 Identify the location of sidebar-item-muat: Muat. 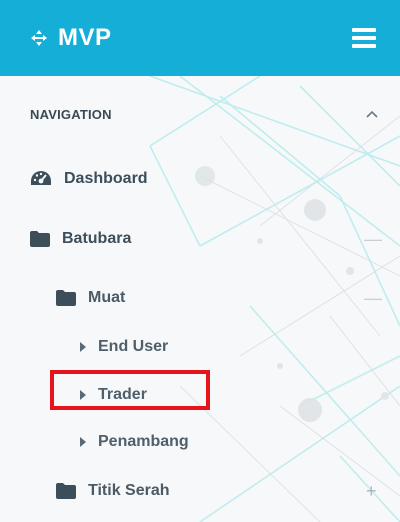
(90, 298).